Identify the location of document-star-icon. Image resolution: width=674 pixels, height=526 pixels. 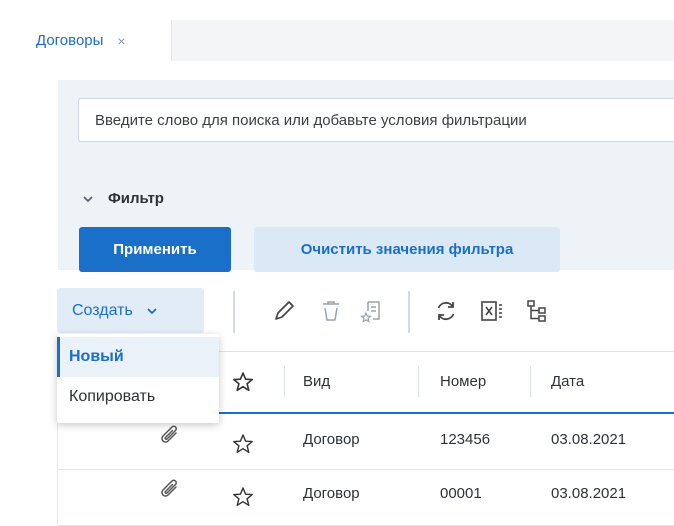
(372, 311).